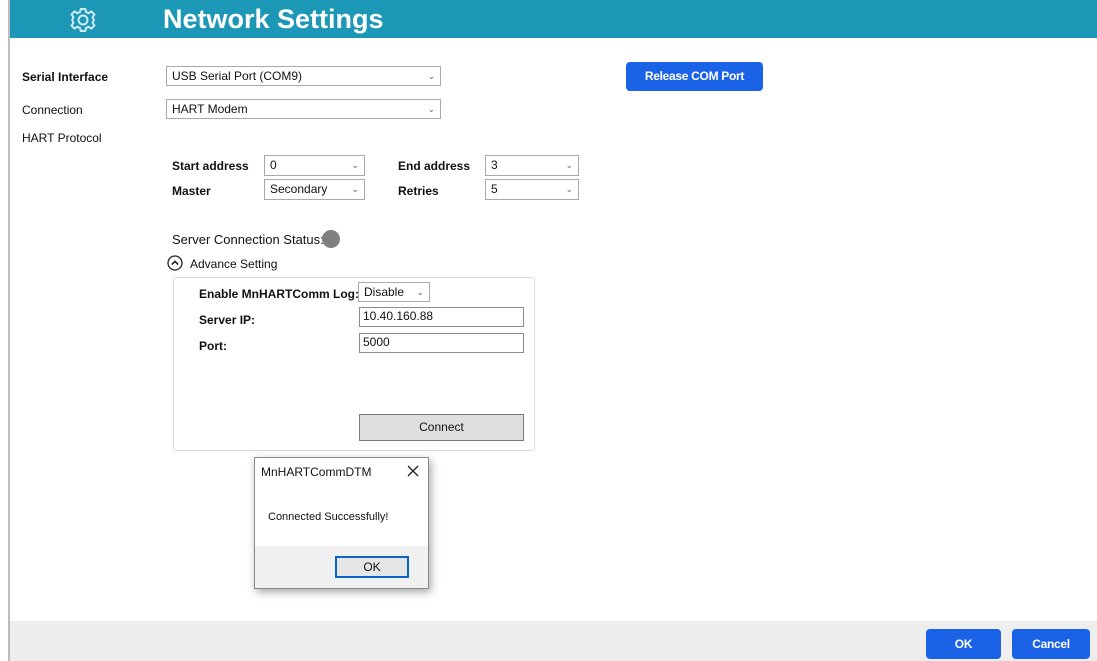  What do you see at coordinates (299, 189) in the screenshot?
I see `master-value: Secondary` at bounding box center [299, 189].